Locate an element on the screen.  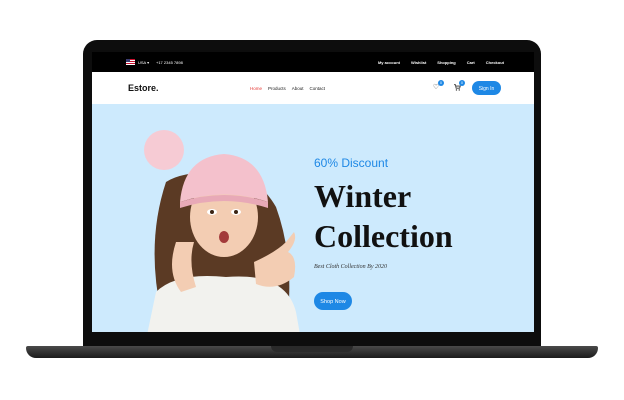
phone-number: +17 2345 7898 is located at coordinates (169, 62).